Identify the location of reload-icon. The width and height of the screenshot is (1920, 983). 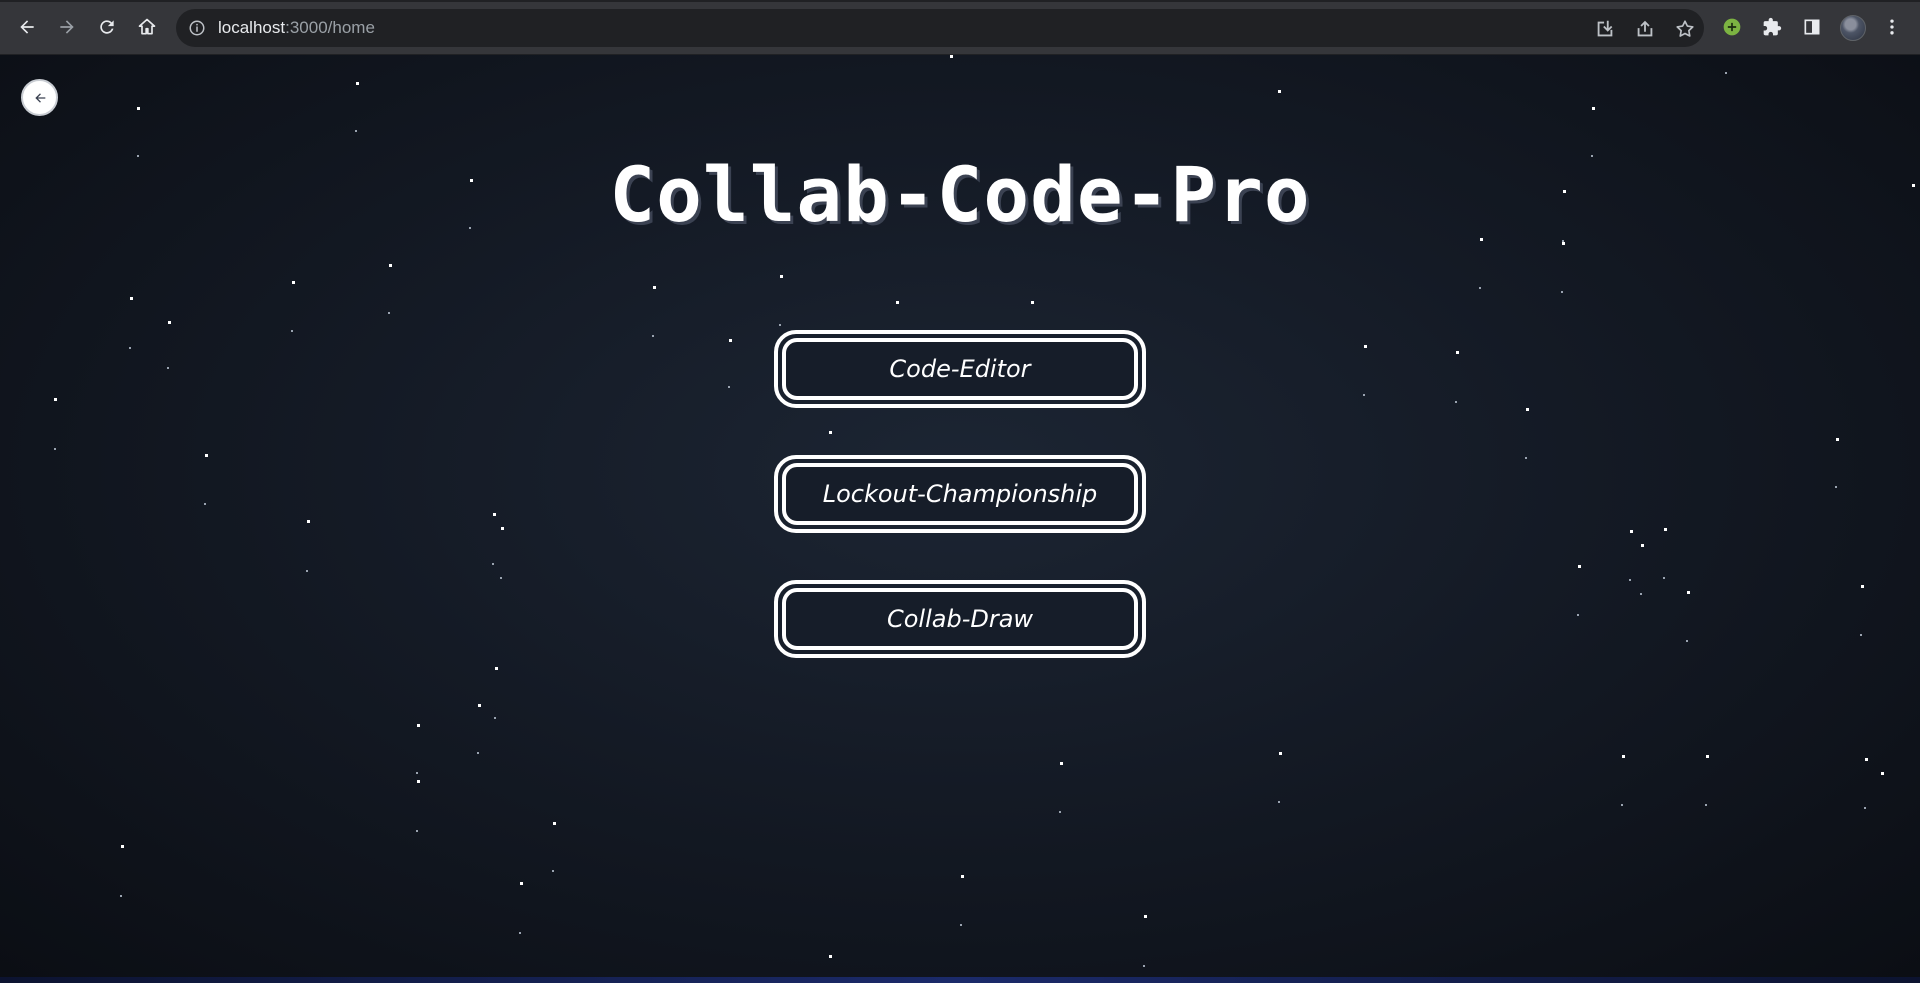
(107, 27).